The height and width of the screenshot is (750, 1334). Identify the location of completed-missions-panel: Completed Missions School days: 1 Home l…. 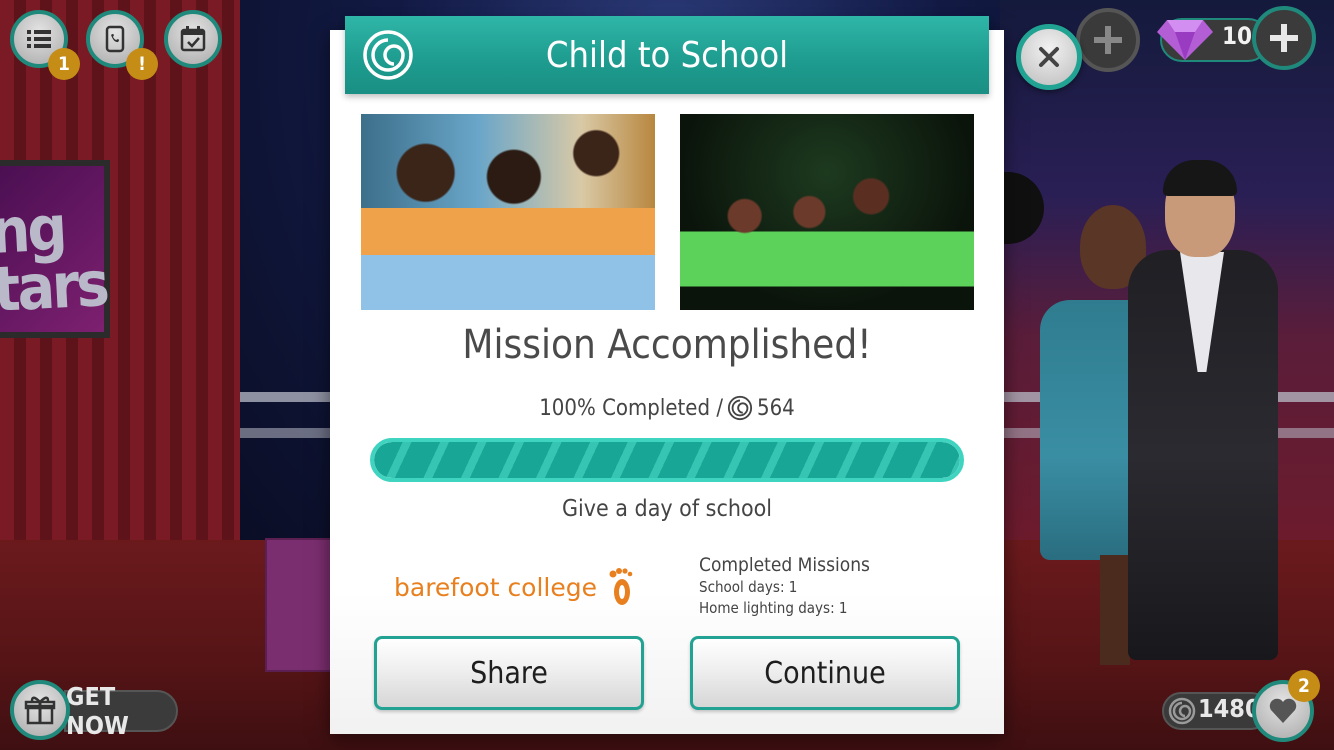
(784, 586).